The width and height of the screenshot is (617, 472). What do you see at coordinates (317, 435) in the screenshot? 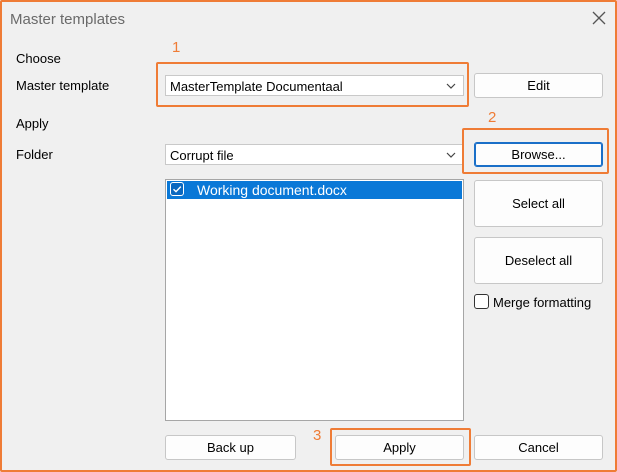
I see `callout-number-3: 3` at bounding box center [317, 435].